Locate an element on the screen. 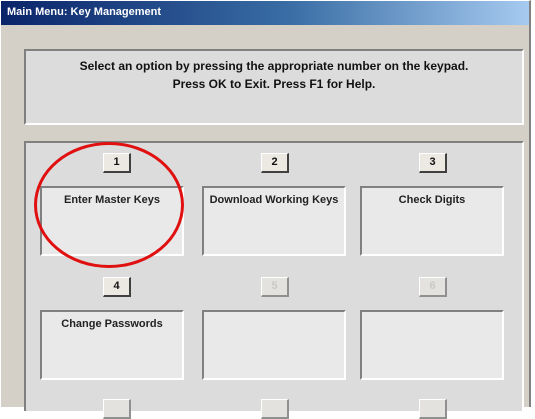 The width and height of the screenshot is (535, 419). option-8-button is located at coordinates (275, 409).